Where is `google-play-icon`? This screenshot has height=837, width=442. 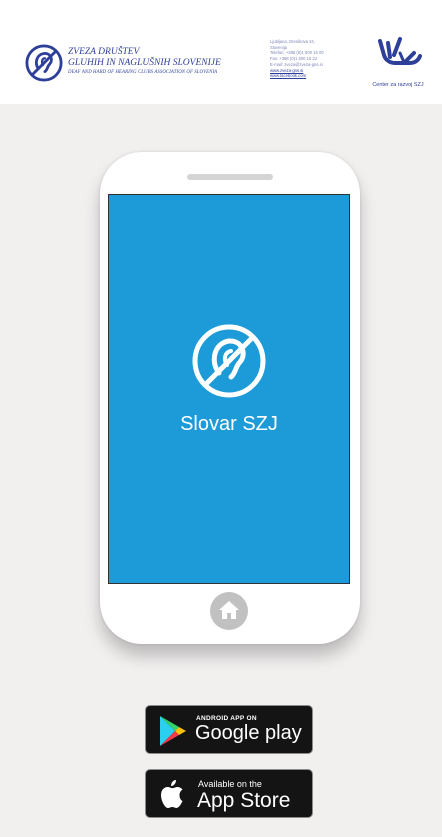 google-play-icon is located at coordinates (173, 731).